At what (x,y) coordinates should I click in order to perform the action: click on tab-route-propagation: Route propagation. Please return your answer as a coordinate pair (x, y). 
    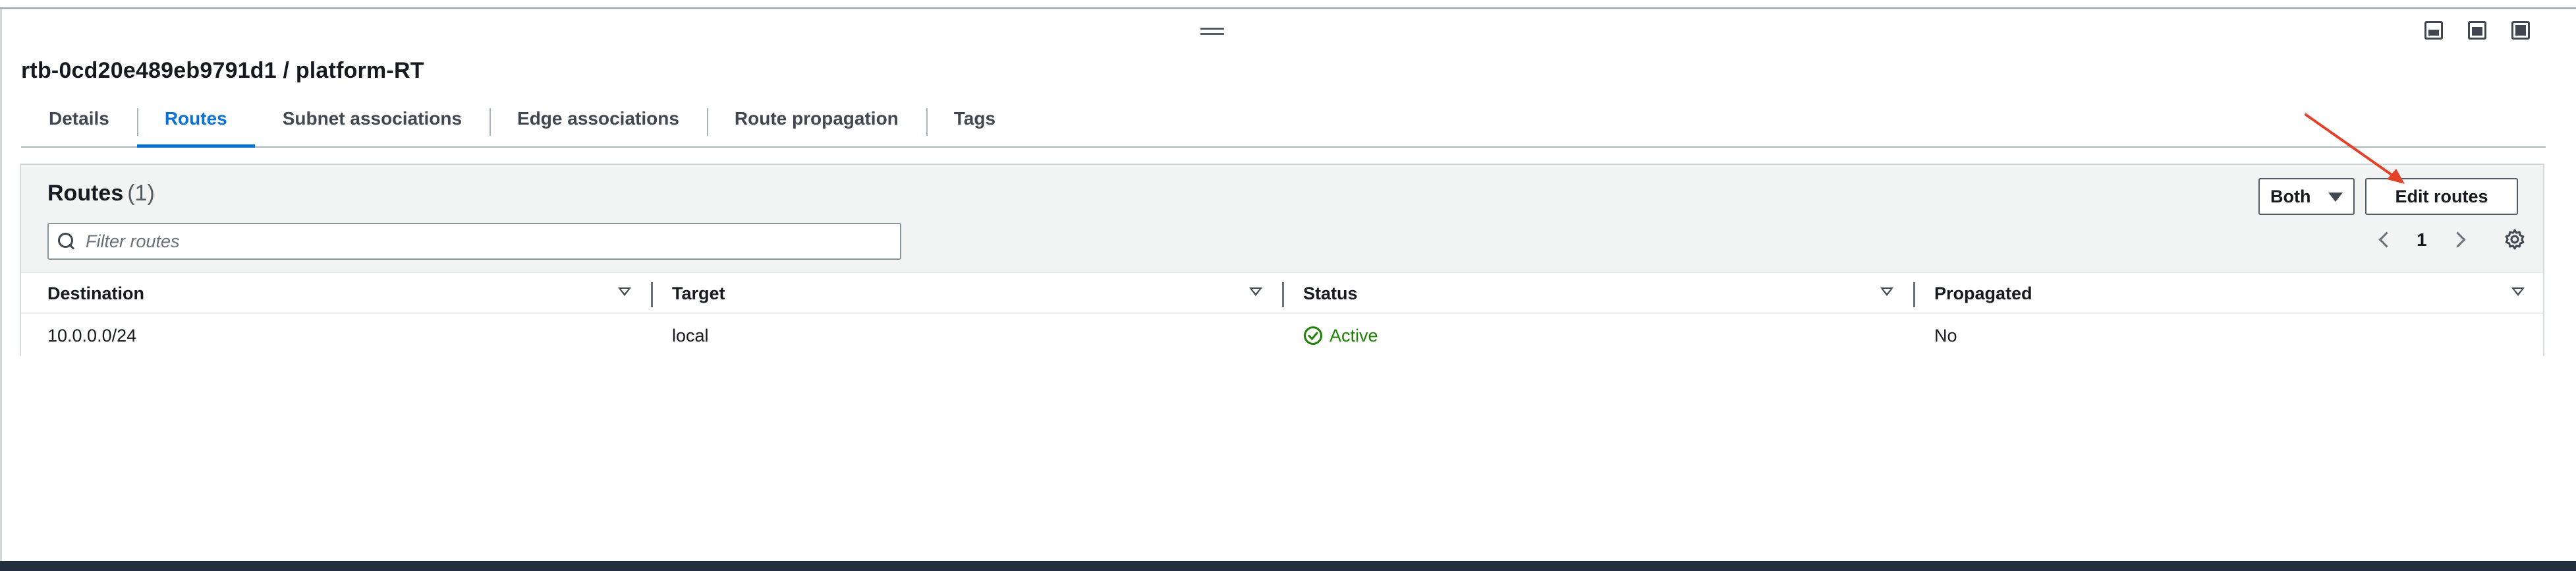
    Looking at the image, I should click on (816, 123).